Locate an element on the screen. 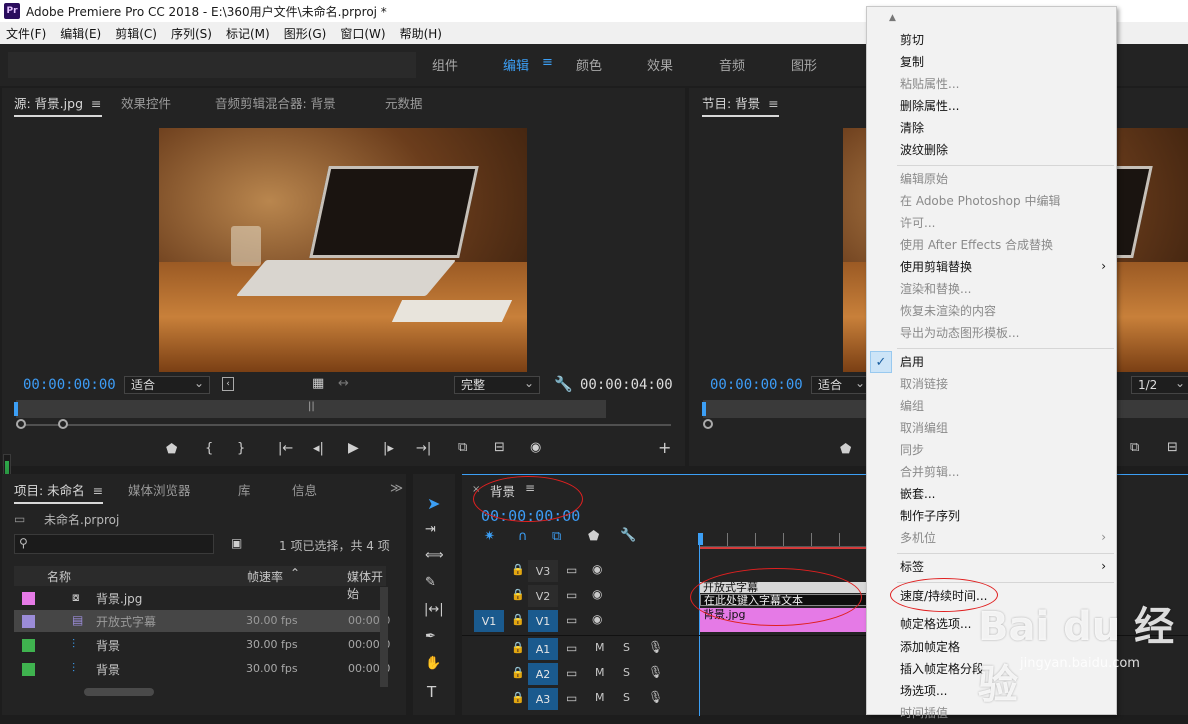 Image resolution: width=1188 pixels, height=724 pixels. hand-tool-icon: ✋ is located at coordinates (433, 663).